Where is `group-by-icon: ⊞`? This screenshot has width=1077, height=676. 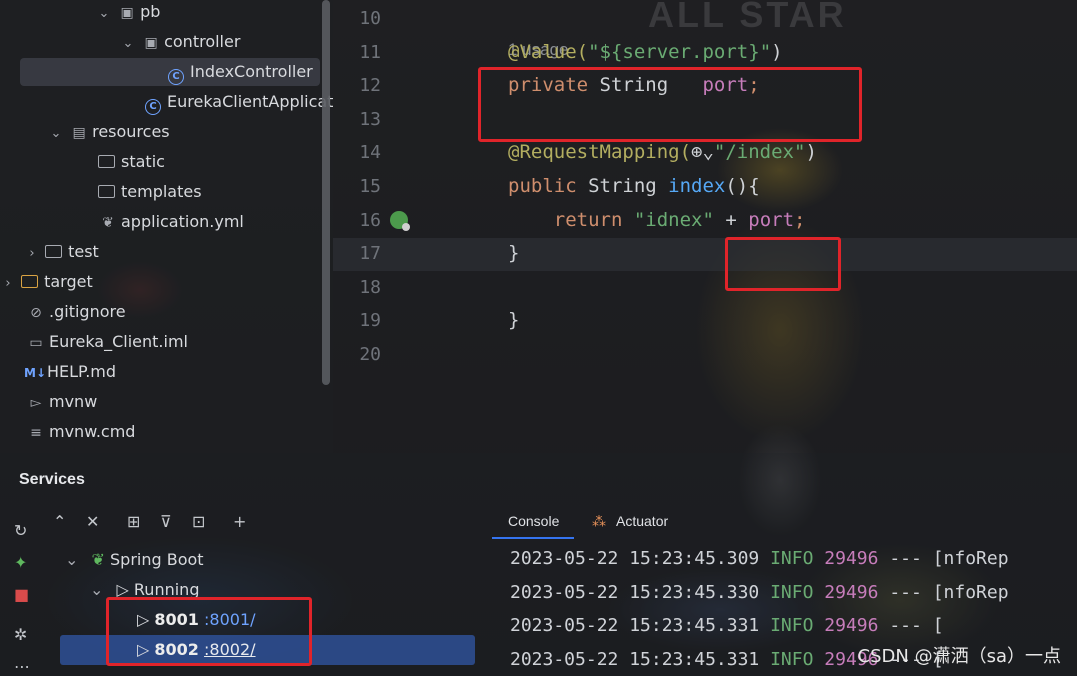
group-by-icon: ⊞ is located at coordinates (133, 521).